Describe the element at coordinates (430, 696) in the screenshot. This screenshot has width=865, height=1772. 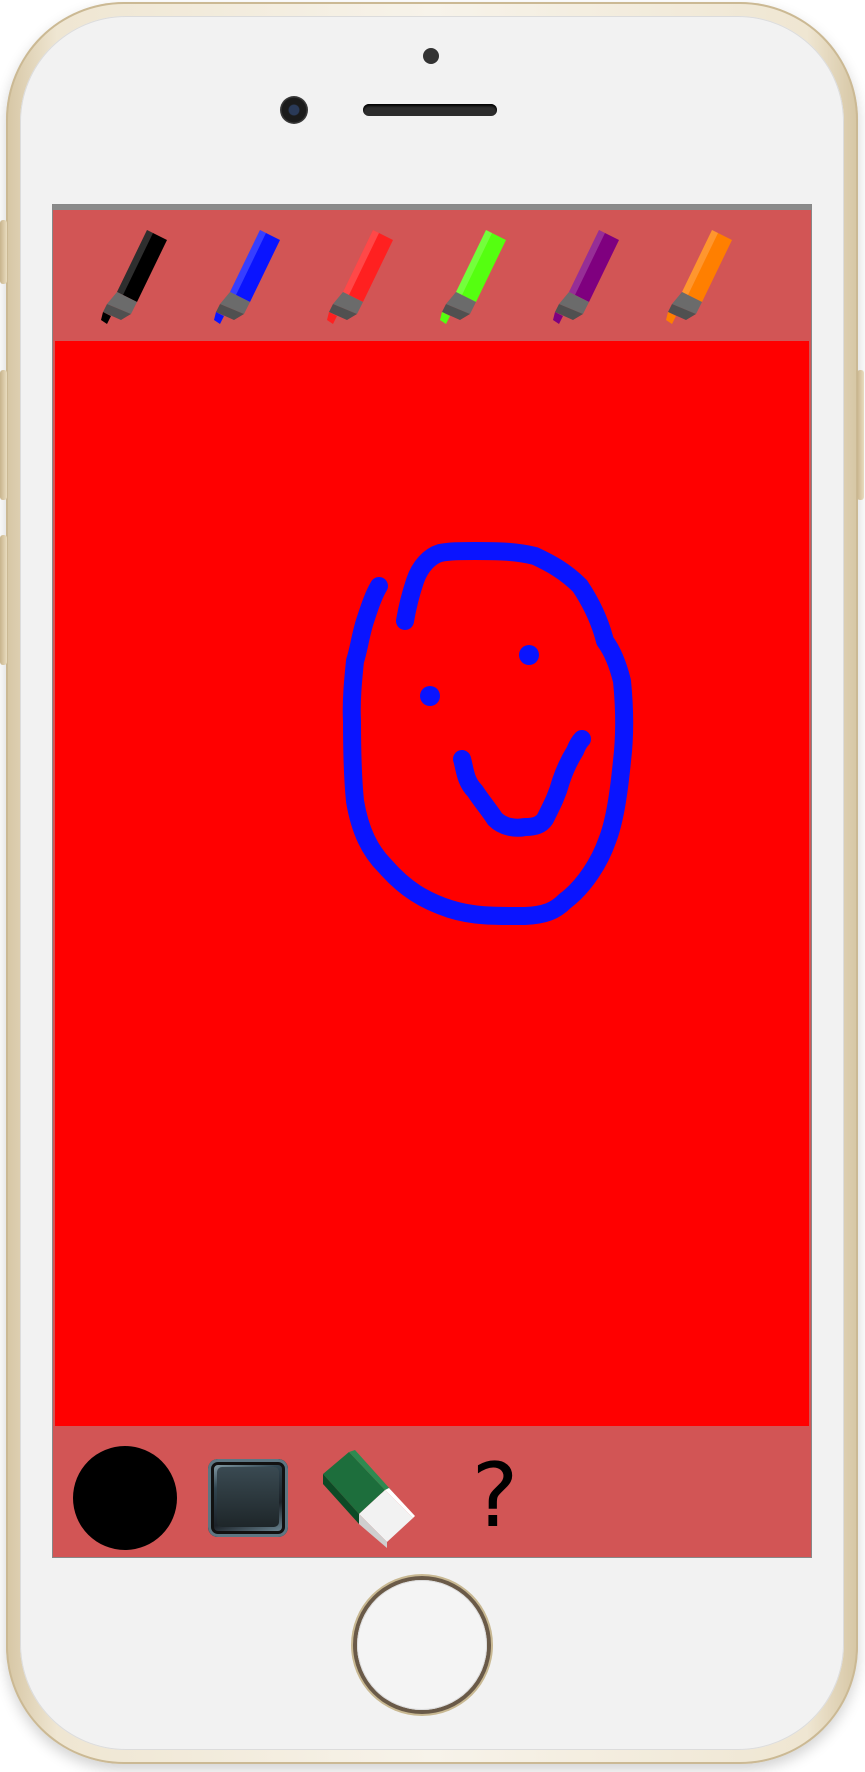
I see `left-eye-dot` at that location.